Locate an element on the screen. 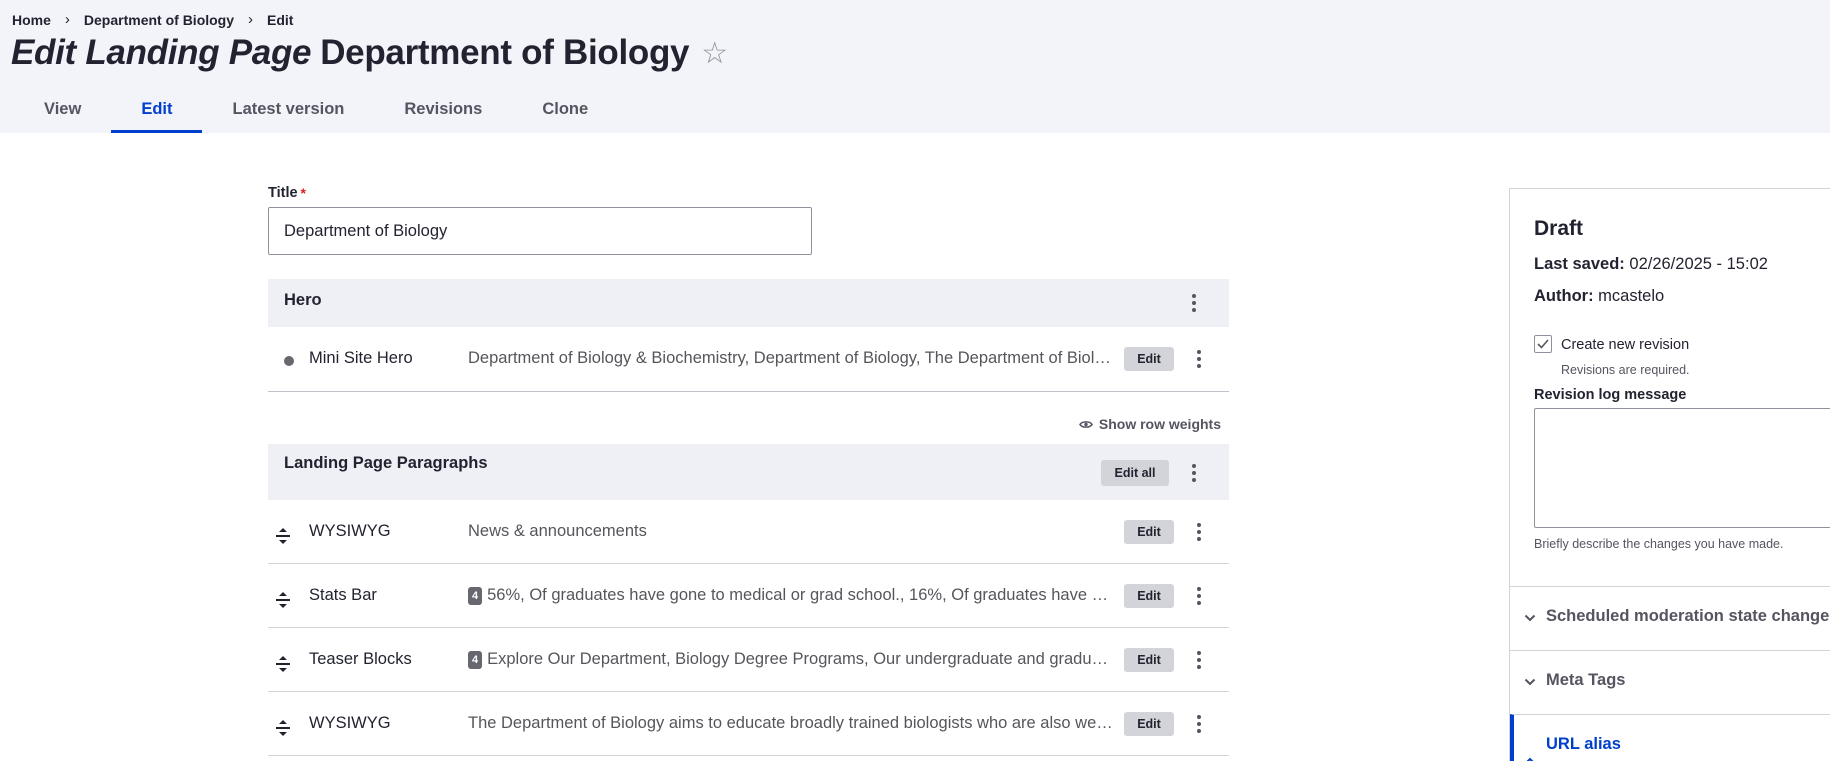 The image size is (1830, 761). tab-latest-version: Latest version is located at coordinates (288, 112).